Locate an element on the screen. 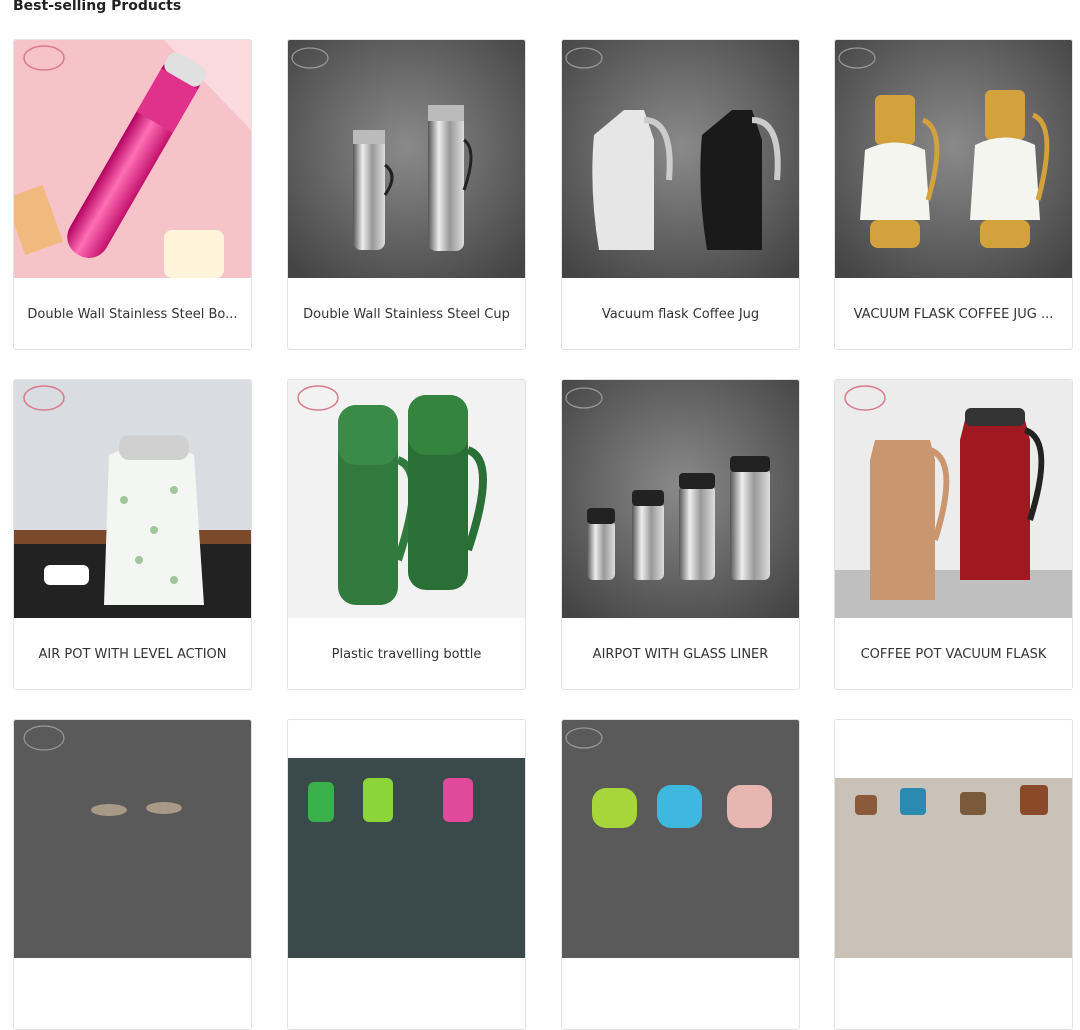 The height and width of the screenshot is (1030, 1080). product-card-5: AIR POT WITH LEVEL ACTION is located at coordinates (132, 534).